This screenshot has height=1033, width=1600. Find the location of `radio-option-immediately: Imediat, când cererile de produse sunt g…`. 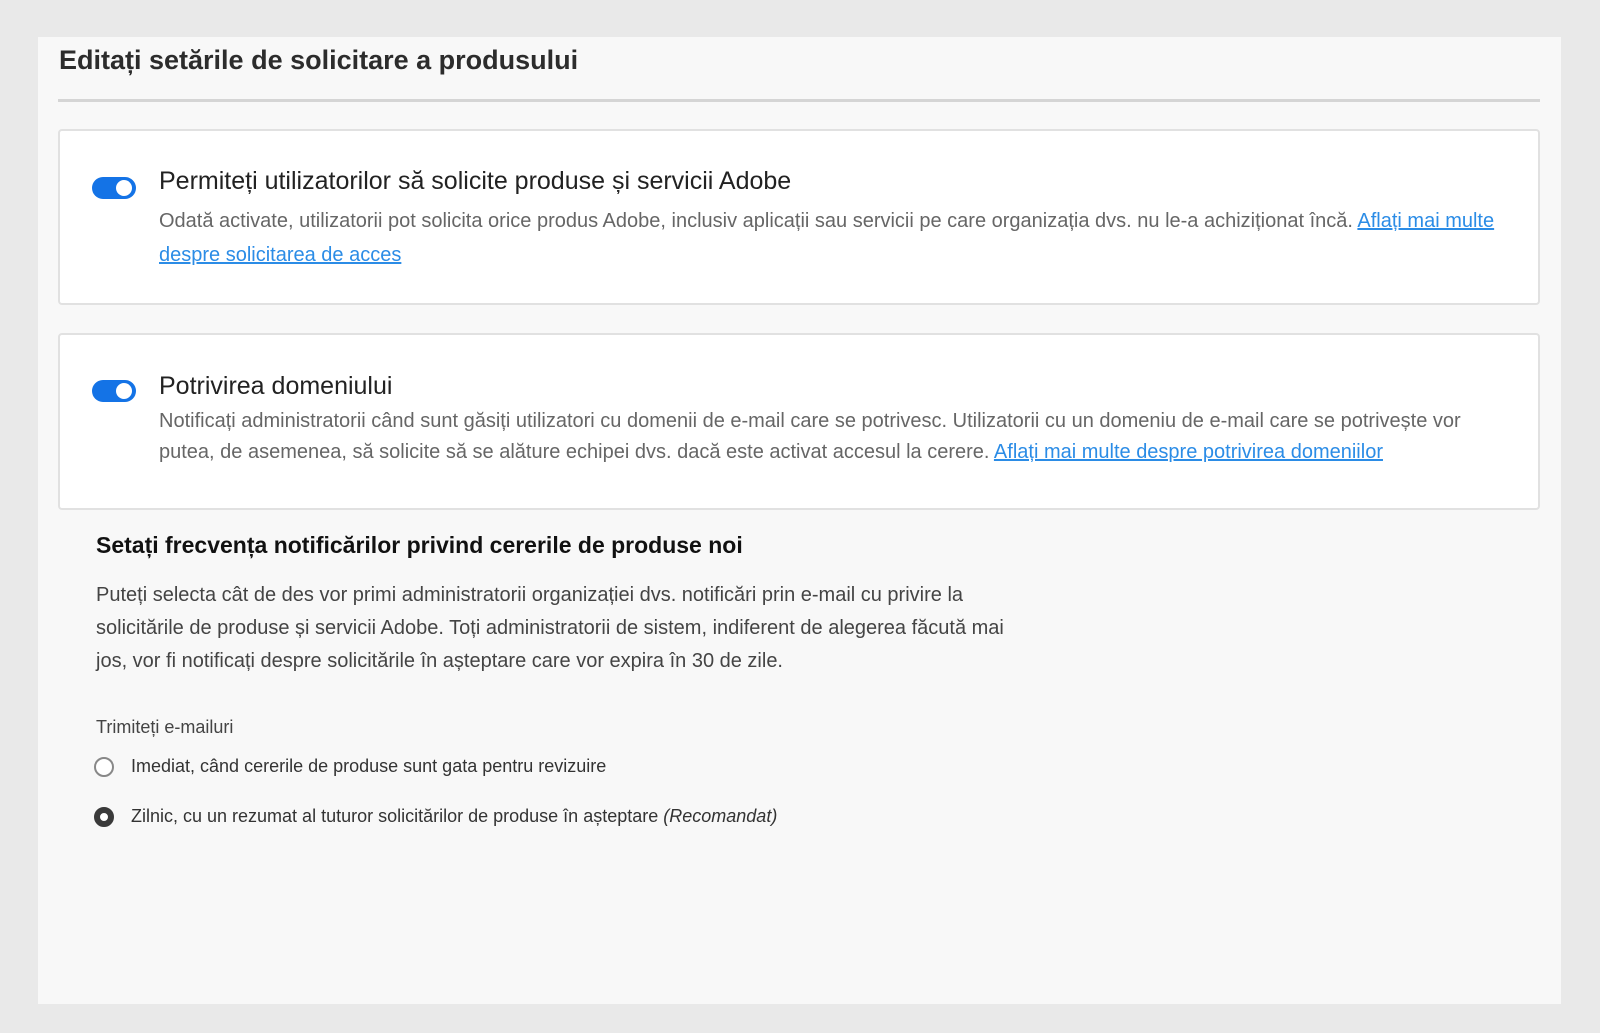

radio-option-immediately: Imediat, când cererile de produse sunt g… is located at coordinates (350, 766).